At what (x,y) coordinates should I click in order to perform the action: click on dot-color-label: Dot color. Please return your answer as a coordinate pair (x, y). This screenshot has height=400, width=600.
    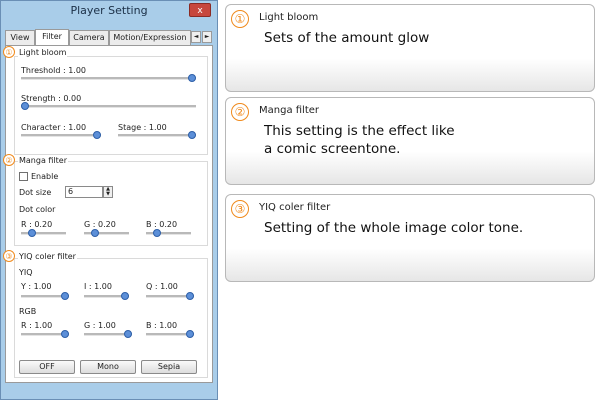
    Looking at the image, I should click on (37, 209).